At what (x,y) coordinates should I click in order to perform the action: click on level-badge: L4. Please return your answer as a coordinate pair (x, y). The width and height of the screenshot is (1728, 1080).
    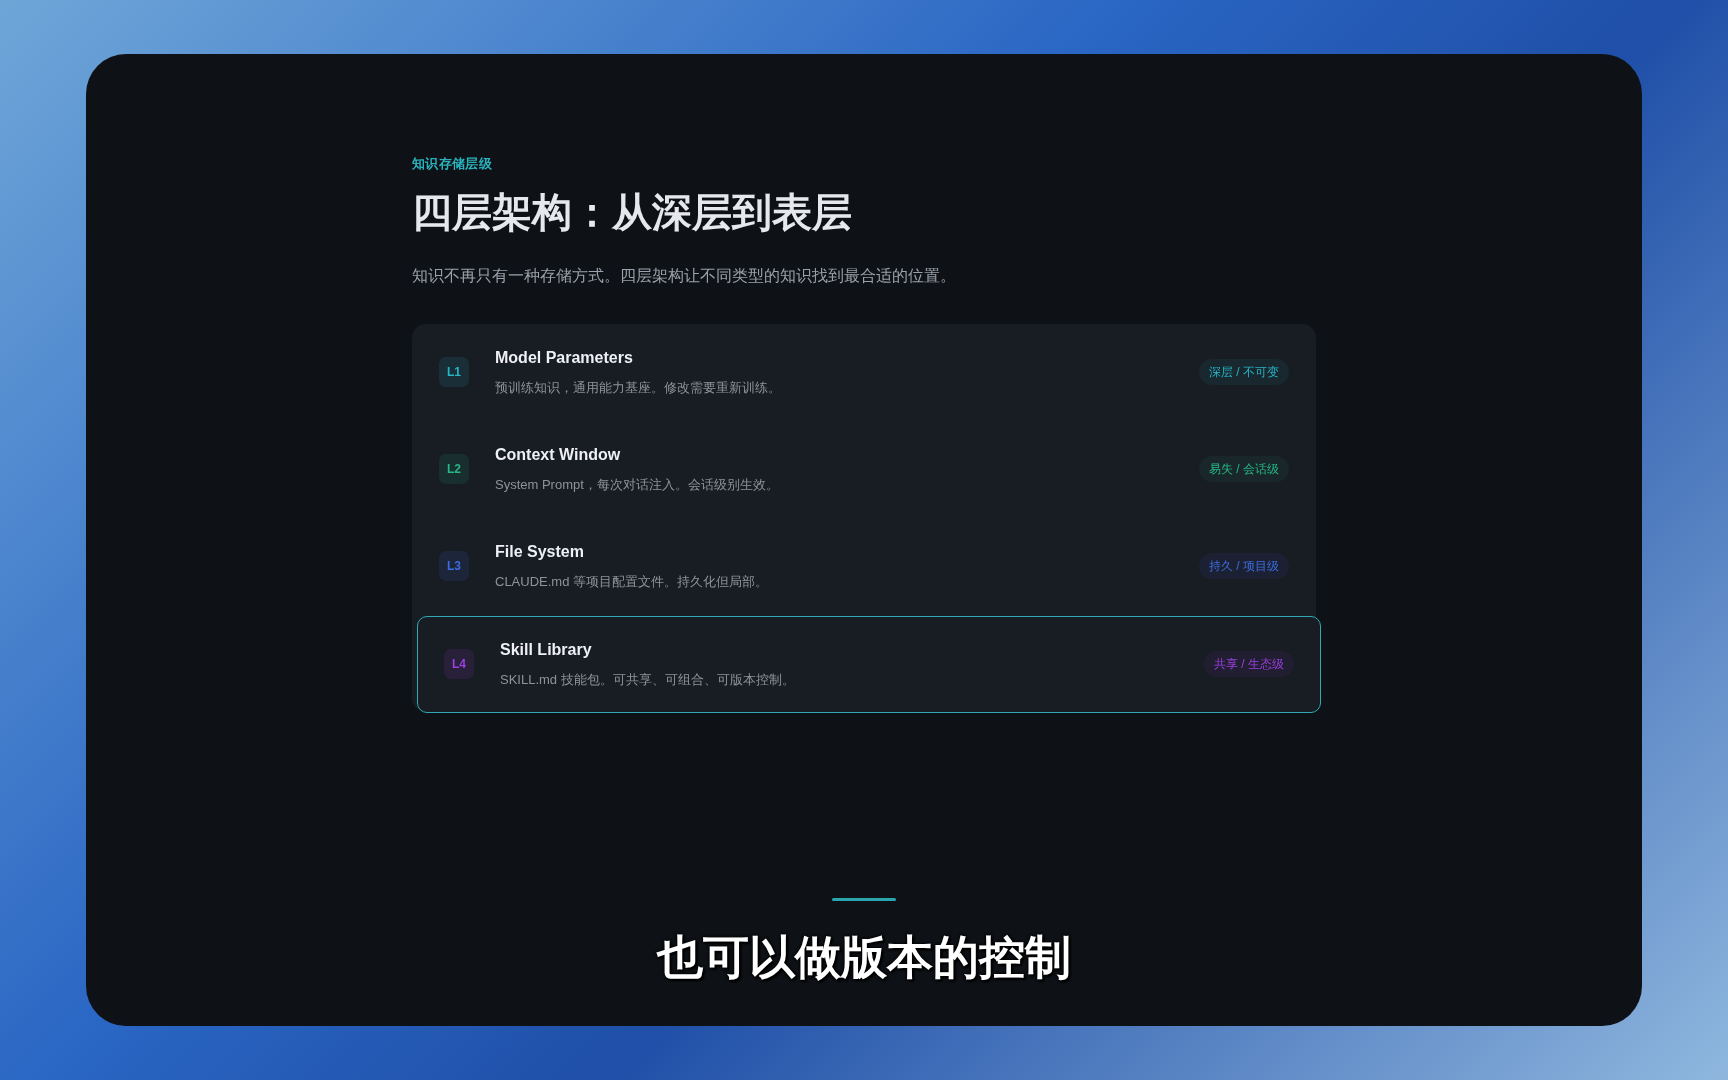
    Looking at the image, I should click on (459, 664).